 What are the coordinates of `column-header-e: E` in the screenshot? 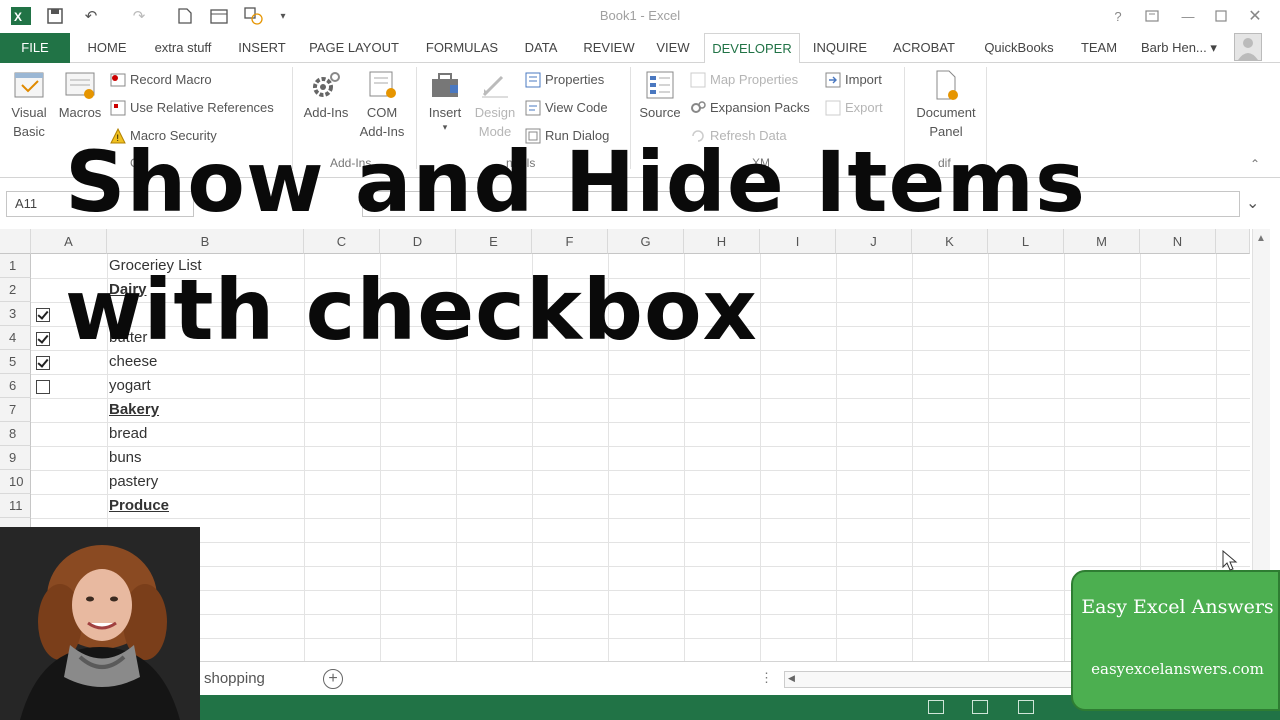 It's located at (494, 241).